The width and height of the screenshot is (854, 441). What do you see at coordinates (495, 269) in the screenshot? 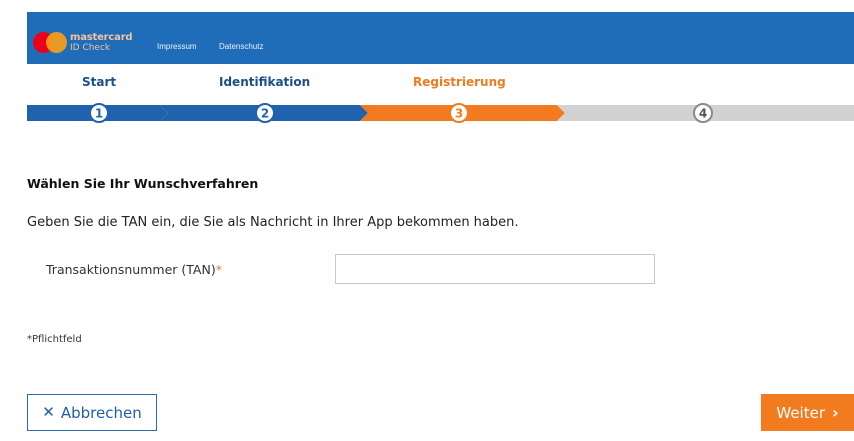
I see `tan-input` at bounding box center [495, 269].